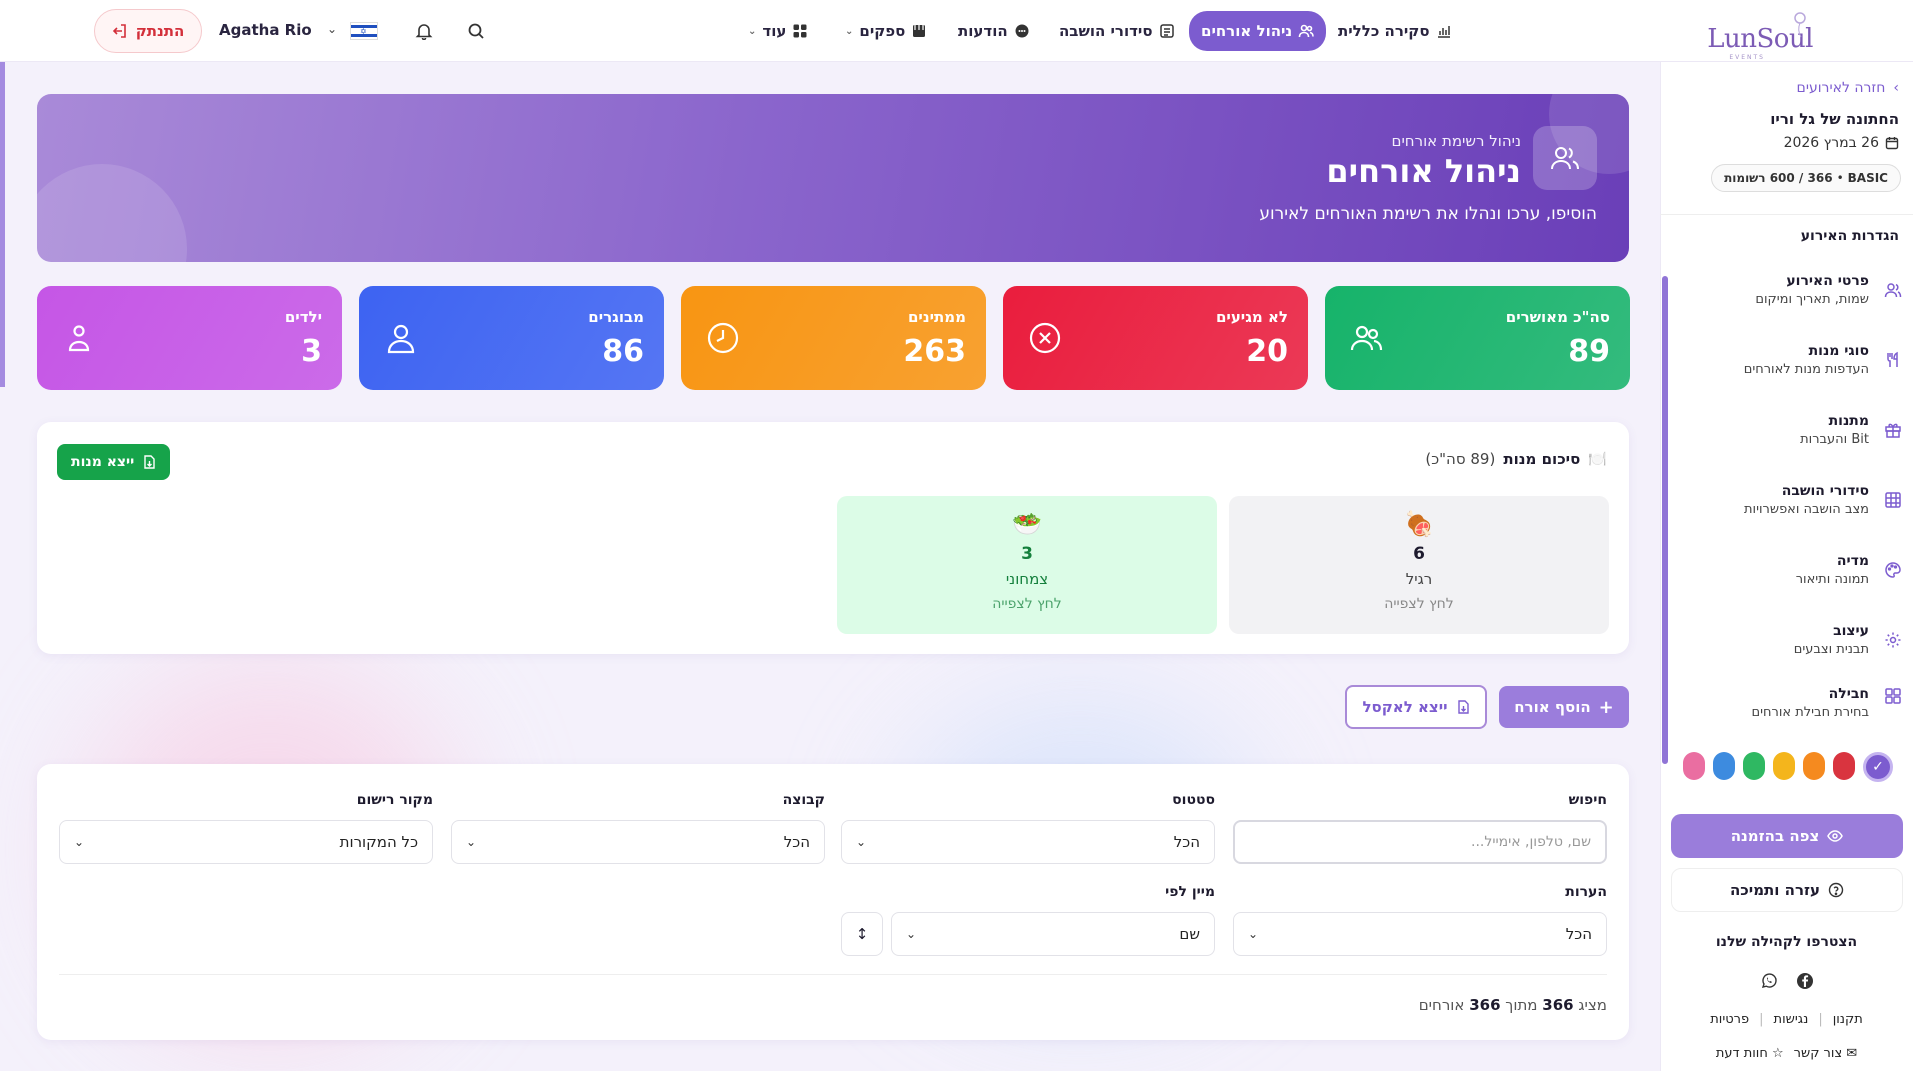 The image size is (1913, 1071). Describe the element at coordinates (1022, 31) in the screenshot. I see `message-icon` at that location.